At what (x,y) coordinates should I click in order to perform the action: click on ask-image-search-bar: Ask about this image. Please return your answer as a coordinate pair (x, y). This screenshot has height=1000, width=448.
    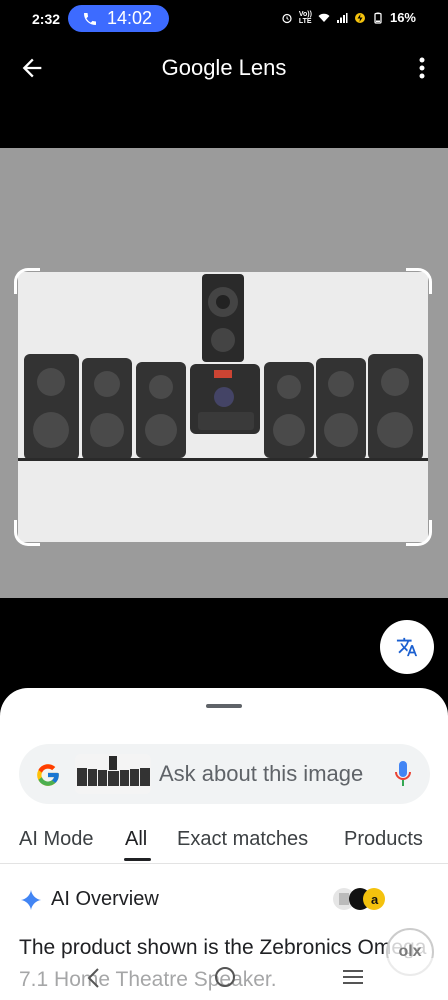
    Looking at the image, I should click on (224, 774).